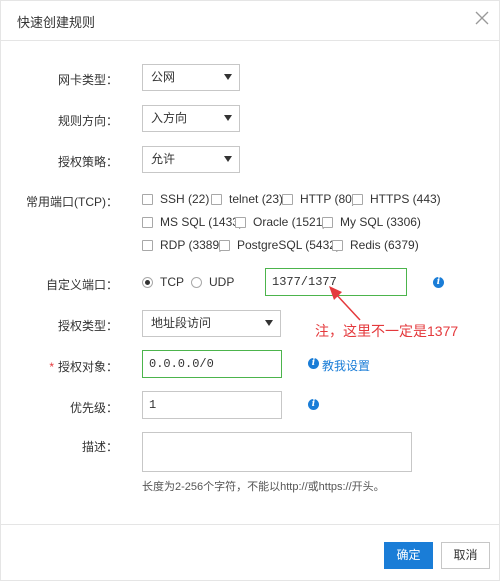 This screenshot has height=581, width=500. What do you see at coordinates (191, 118) in the screenshot?
I see `direction-select: 入方向` at bounding box center [191, 118].